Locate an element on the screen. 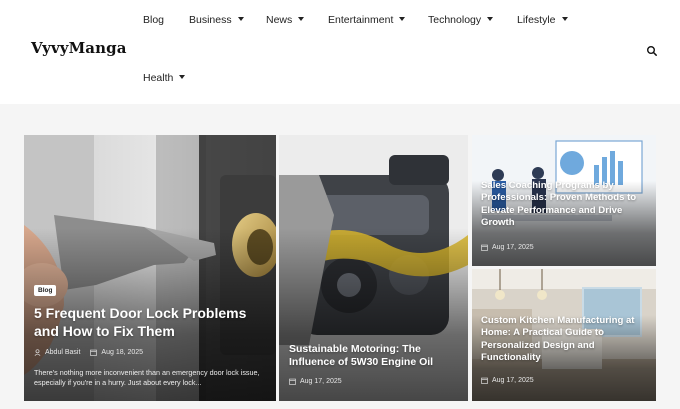 Image resolution: width=680 pixels, height=409 pixels. post-date: Aug 18, 2025 is located at coordinates (122, 352).